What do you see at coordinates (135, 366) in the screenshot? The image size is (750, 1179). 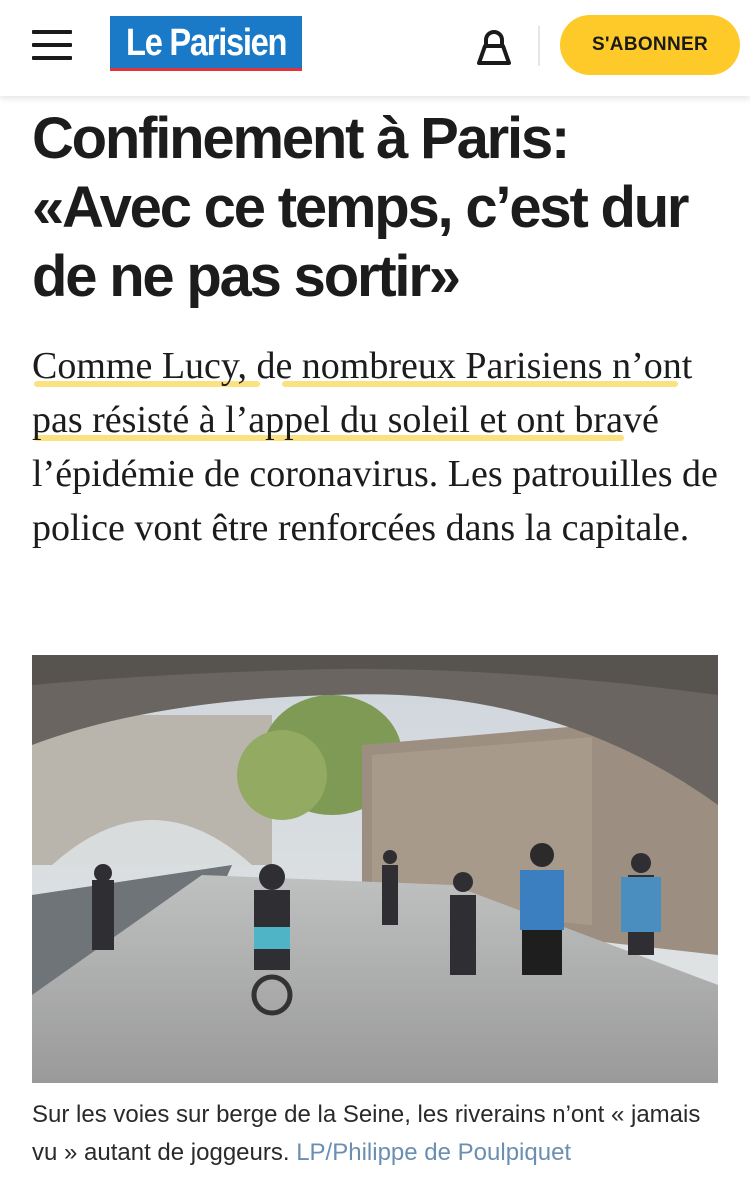 I see `lead-text: Comme Lucy` at bounding box center [135, 366].